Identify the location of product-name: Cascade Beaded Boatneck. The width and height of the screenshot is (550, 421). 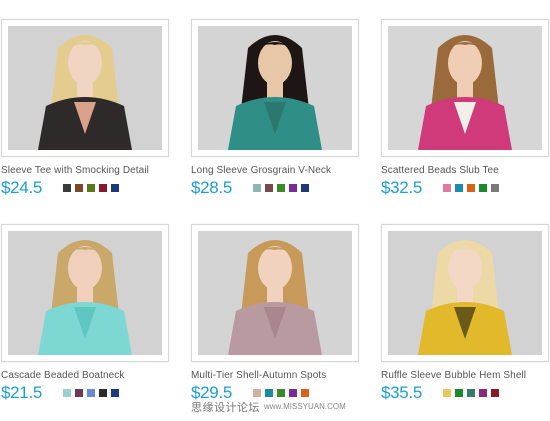
(63, 375).